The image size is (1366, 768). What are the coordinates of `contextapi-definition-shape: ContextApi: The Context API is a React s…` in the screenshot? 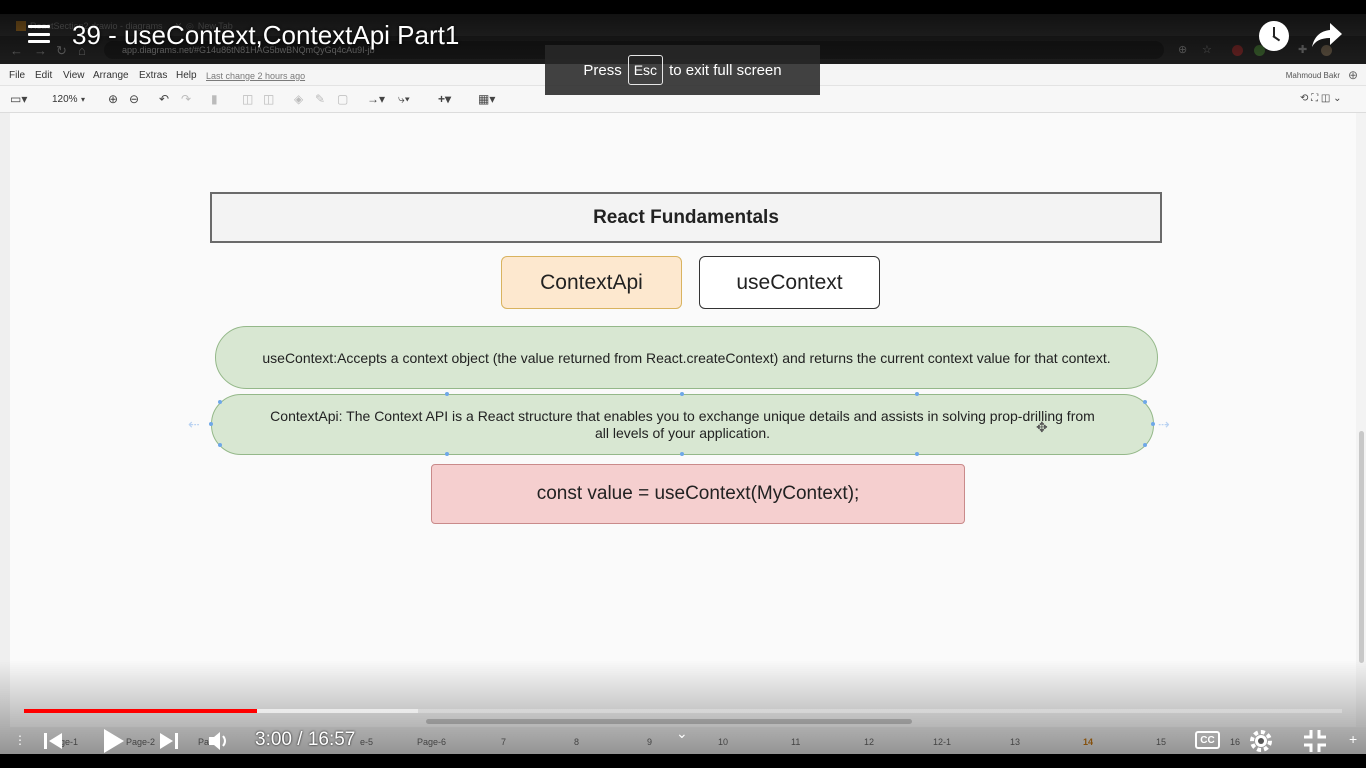 It's located at (682, 424).